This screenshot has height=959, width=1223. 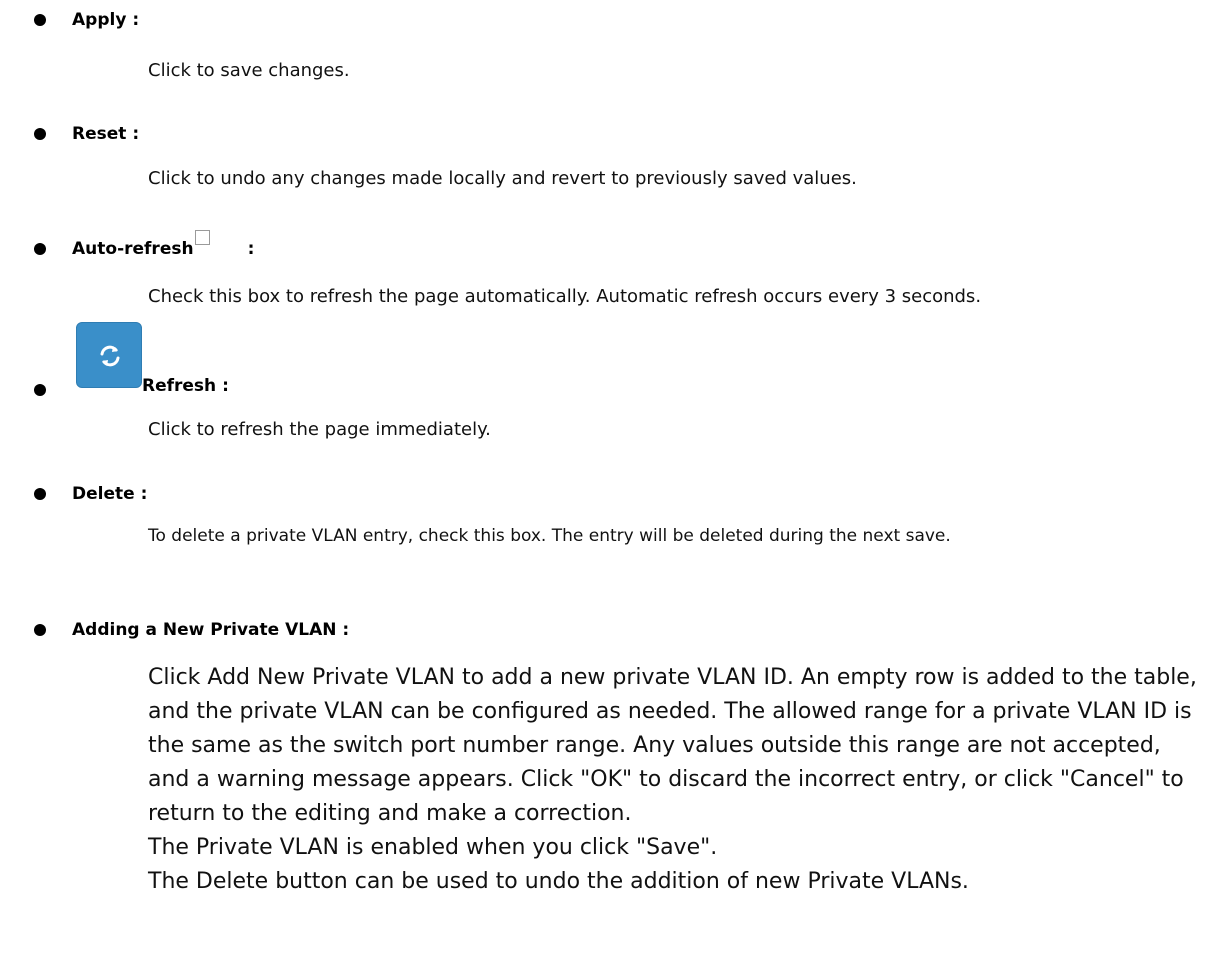 I want to click on item-heading: Refresh :, so click(x=185, y=386).